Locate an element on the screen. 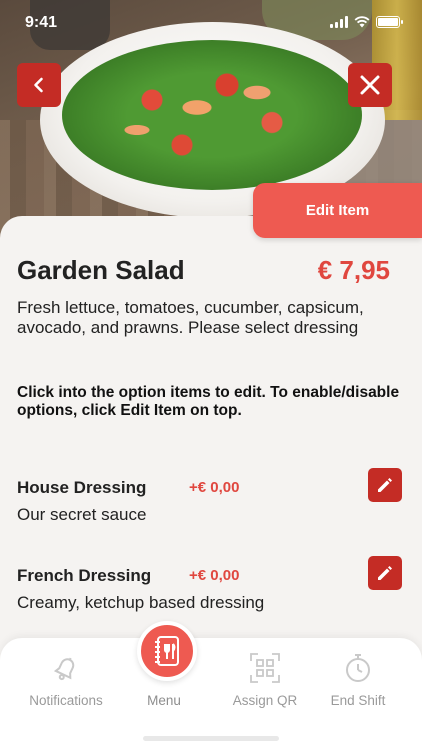  option-description: Creamy, ketchup based dressing is located at coordinates (141, 602).